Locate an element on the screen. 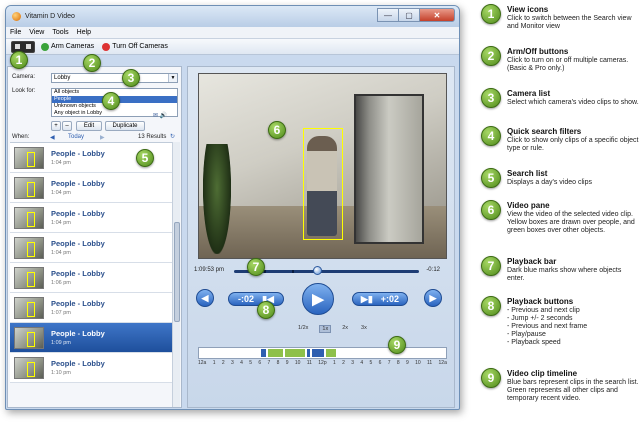 The height and width of the screenshot is (433, 640). legend-number: 7 is located at coordinates (491, 266).